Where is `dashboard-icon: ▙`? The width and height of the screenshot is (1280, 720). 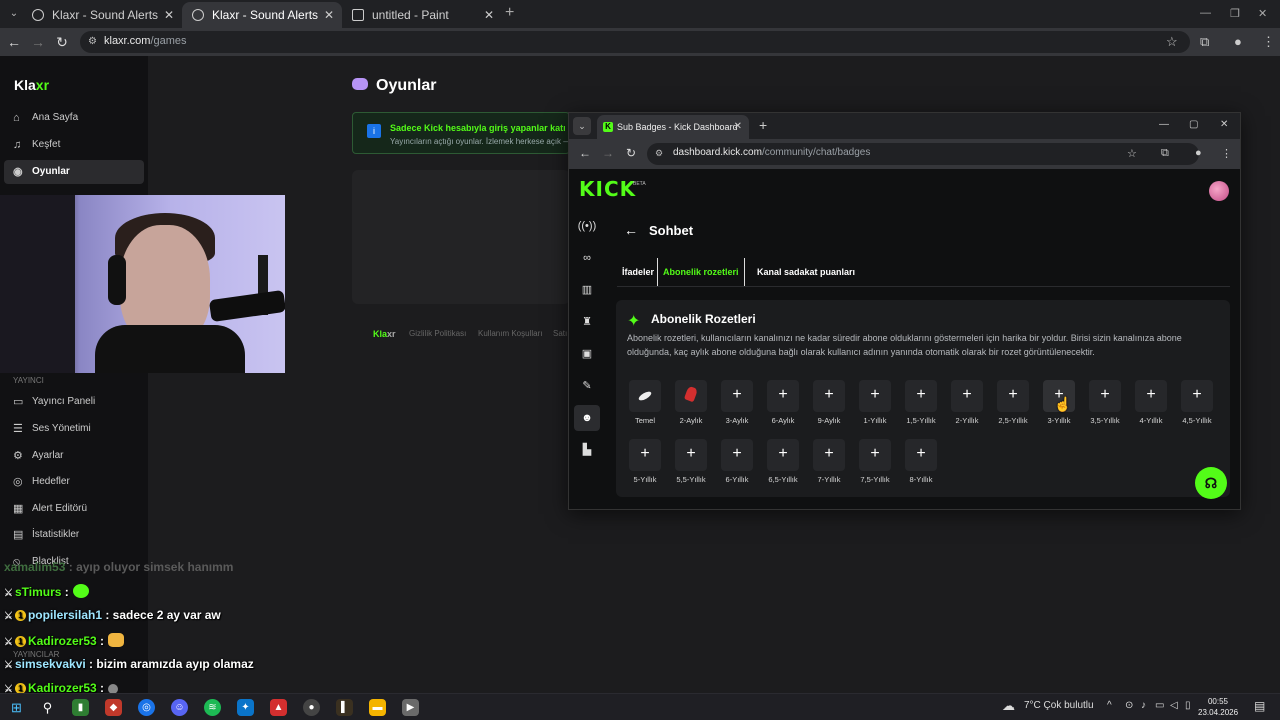
dashboard-icon: ▙ is located at coordinates (587, 450).